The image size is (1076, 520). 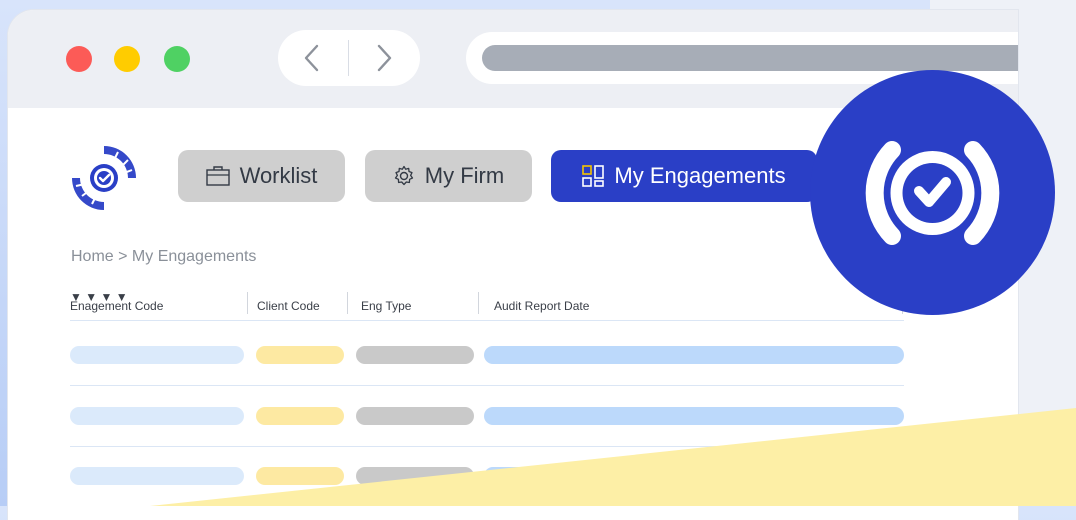 I want to click on close-button, so click(x=79, y=59).